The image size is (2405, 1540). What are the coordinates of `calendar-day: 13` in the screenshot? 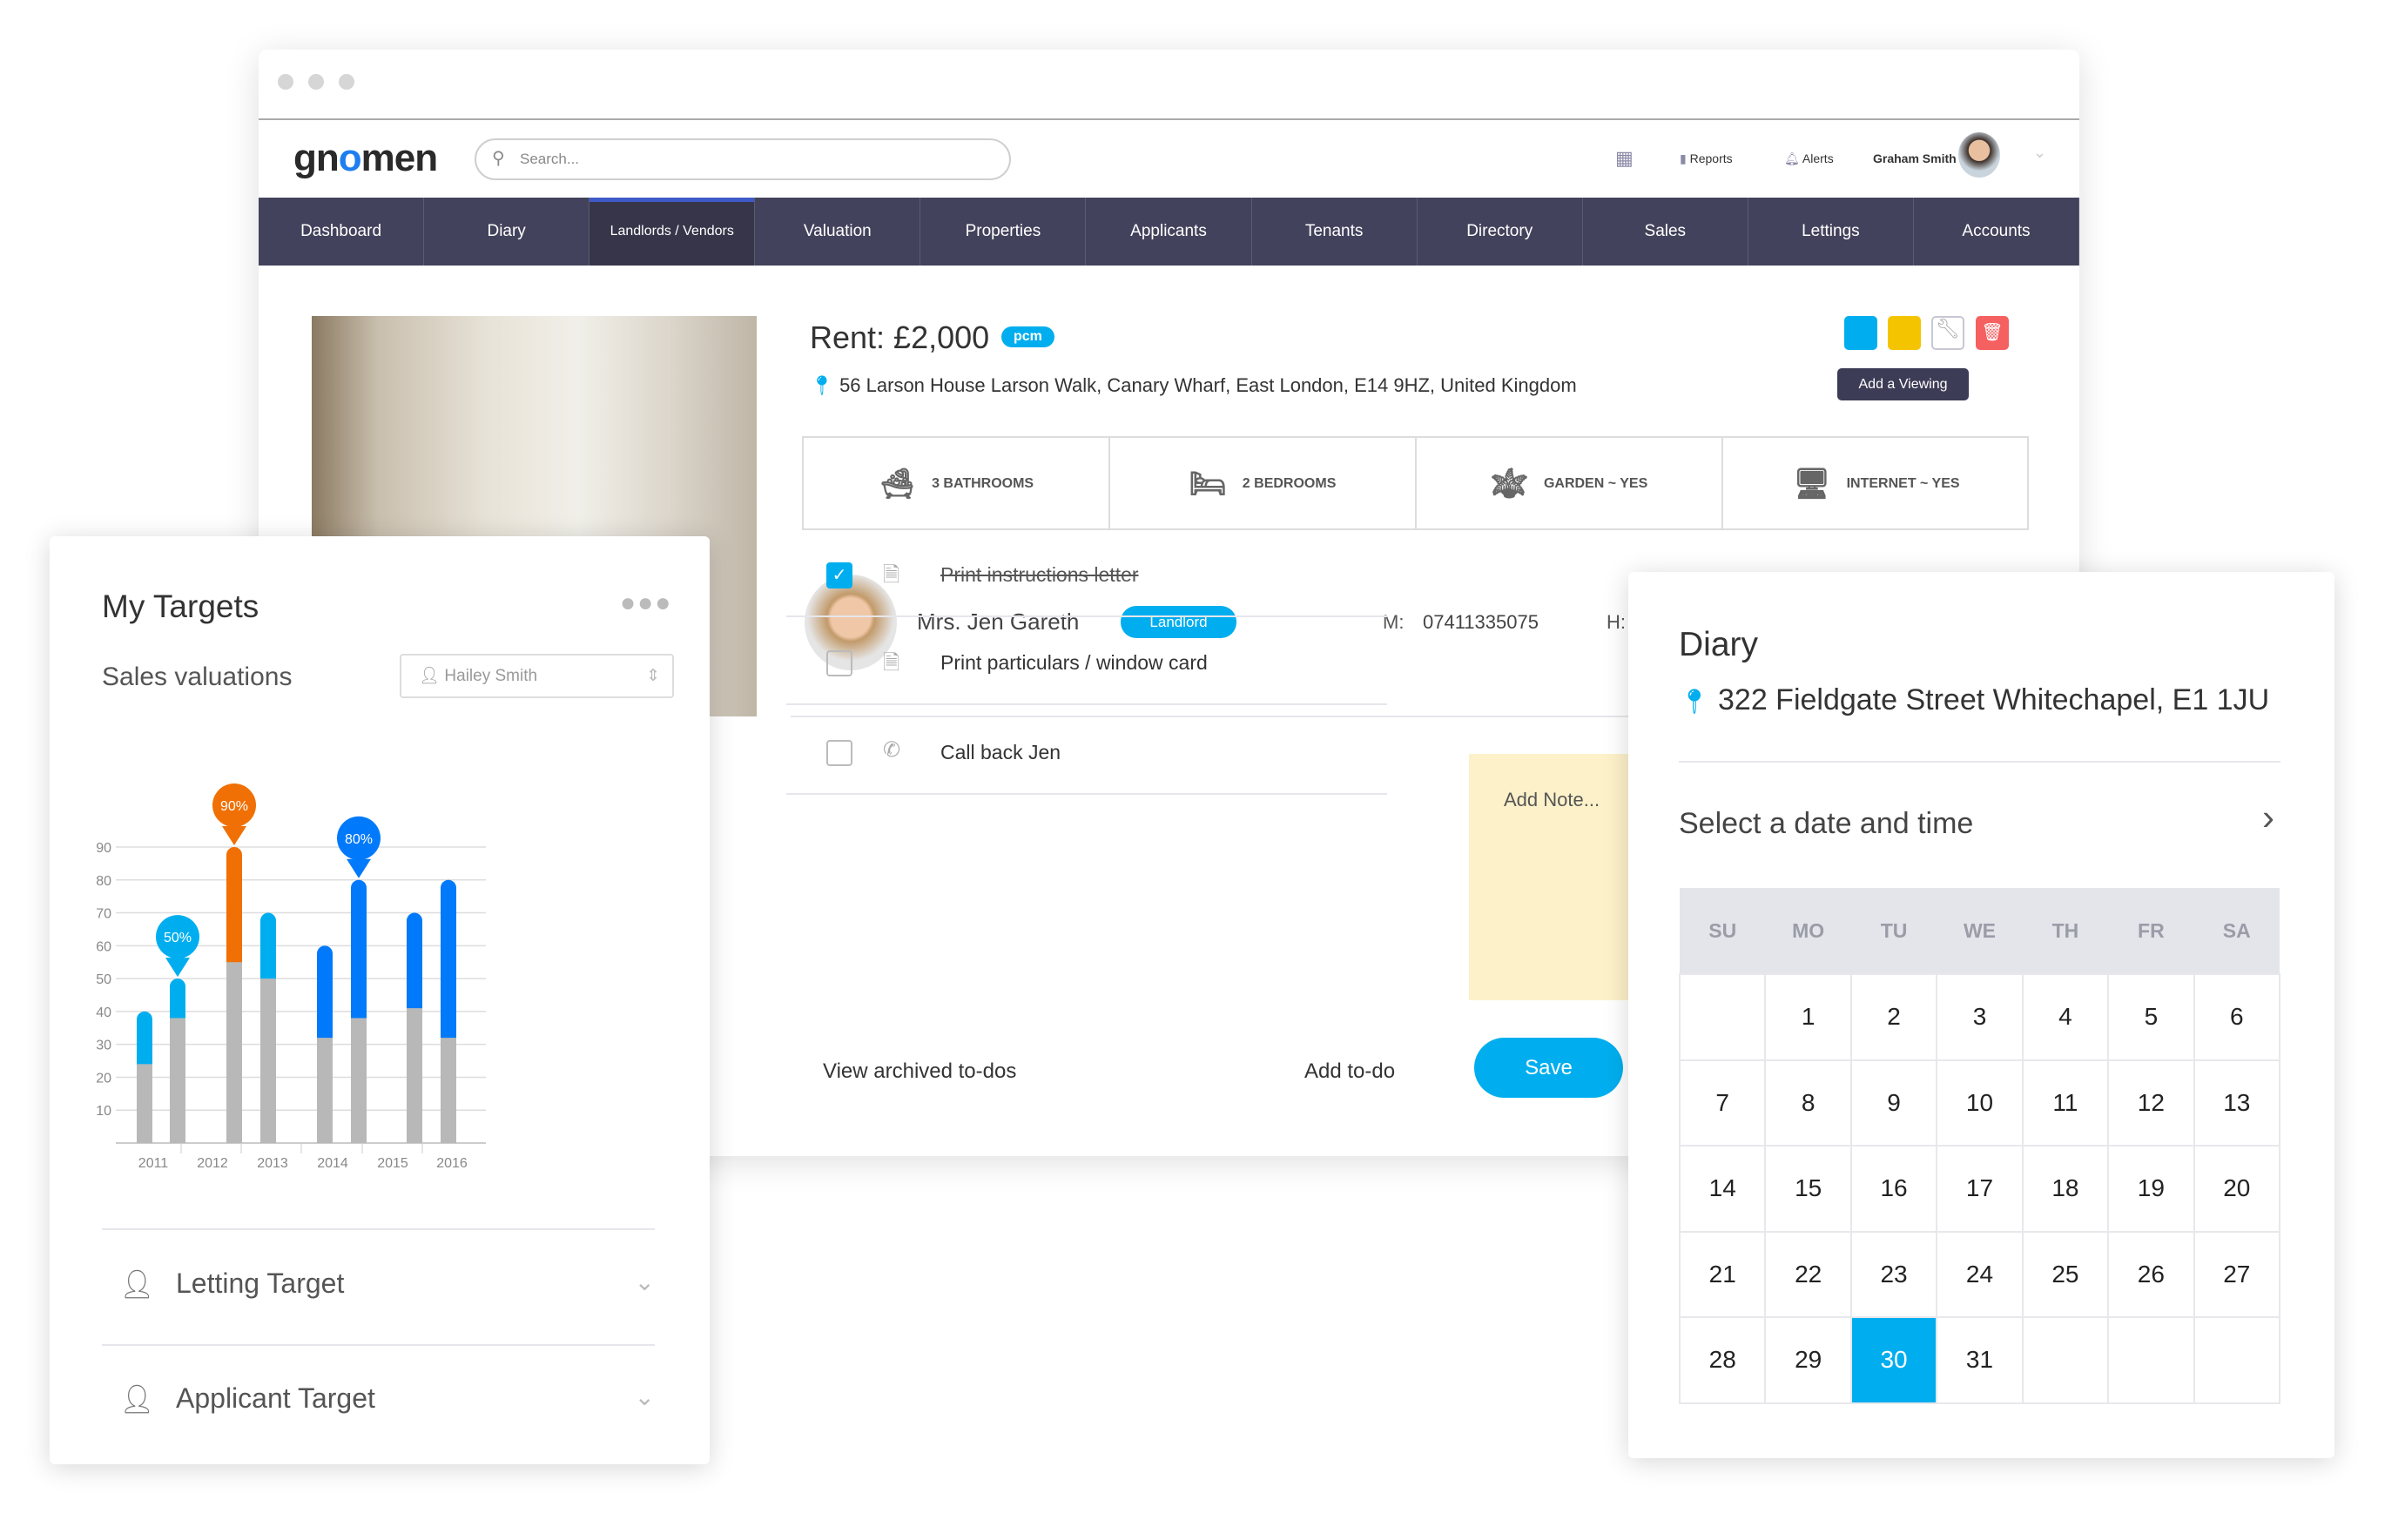 It's located at (2237, 1103).